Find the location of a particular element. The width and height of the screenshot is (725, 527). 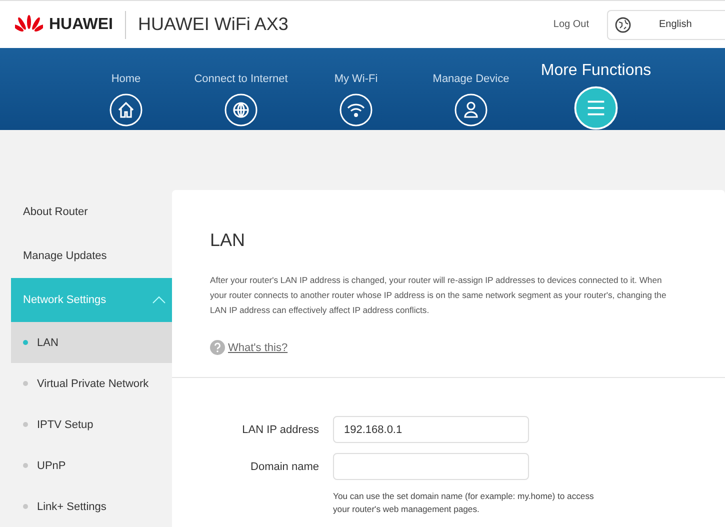

nav-tab: Home is located at coordinates (126, 89).